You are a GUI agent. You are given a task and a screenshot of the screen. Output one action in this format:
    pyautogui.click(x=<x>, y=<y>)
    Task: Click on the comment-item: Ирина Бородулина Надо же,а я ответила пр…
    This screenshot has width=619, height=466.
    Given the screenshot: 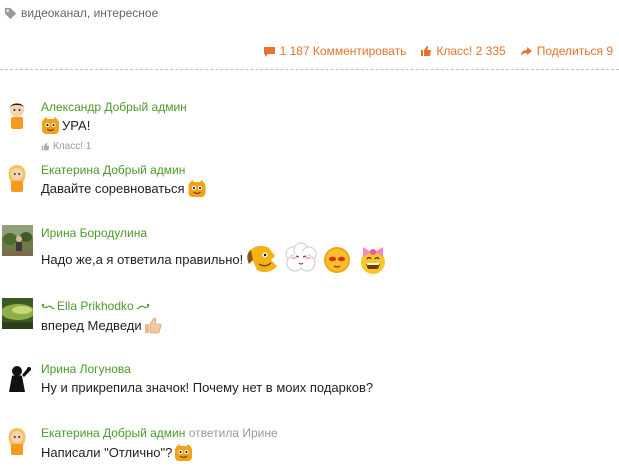 What is the action you would take?
    pyautogui.click(x=309, y=250)
    